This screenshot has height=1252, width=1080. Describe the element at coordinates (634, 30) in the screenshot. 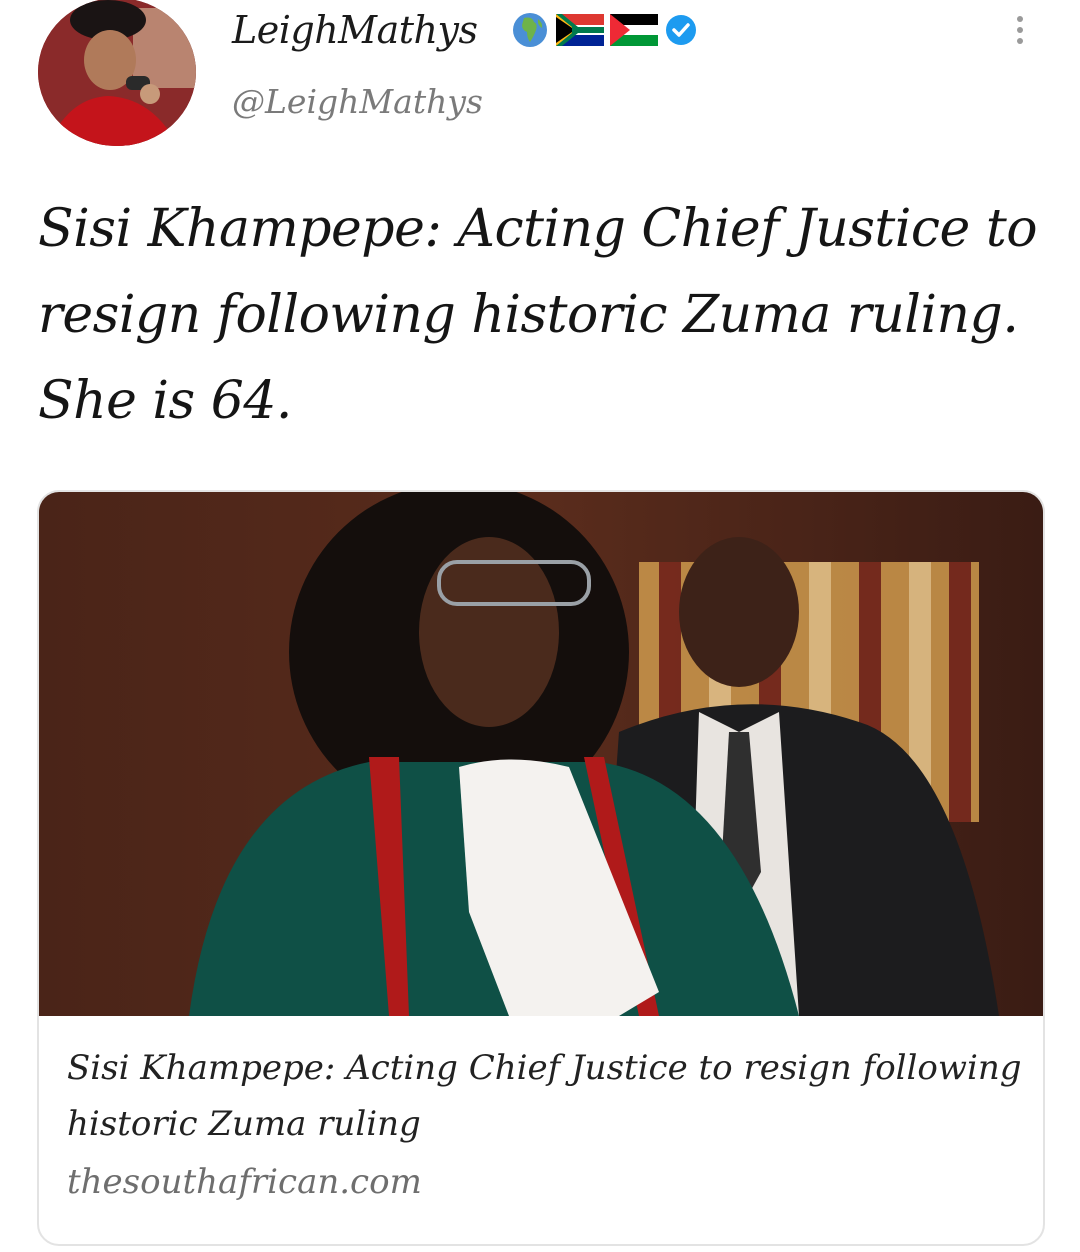

I see `palestine-flag-icon` at that location.